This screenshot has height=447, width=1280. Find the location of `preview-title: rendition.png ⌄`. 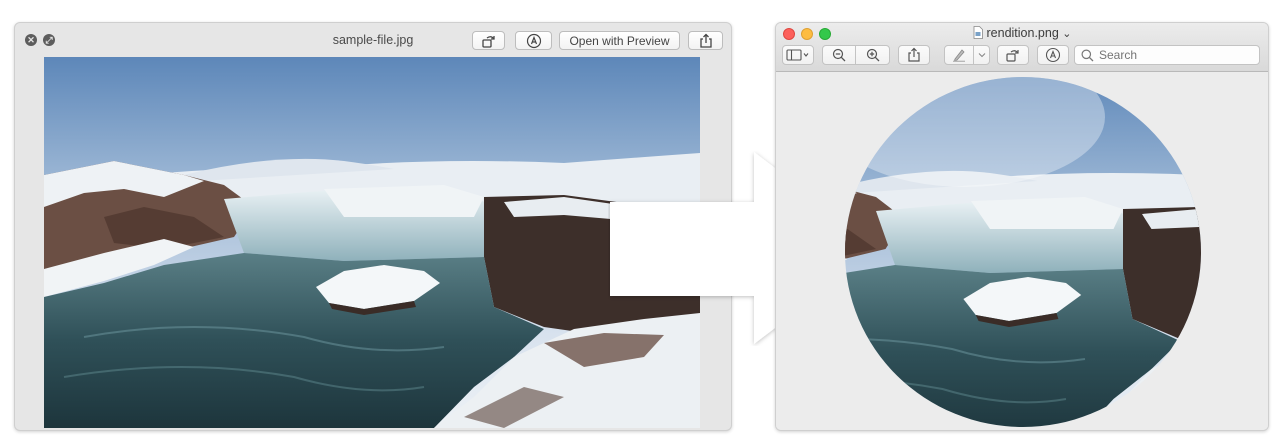

preview-title: rendition.png ⌄ is located at coordinates (1022, 33).